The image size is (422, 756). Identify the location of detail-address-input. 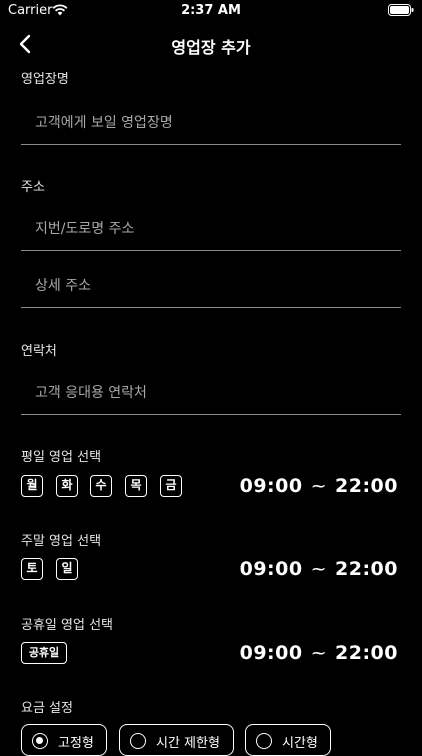
(215, 286).